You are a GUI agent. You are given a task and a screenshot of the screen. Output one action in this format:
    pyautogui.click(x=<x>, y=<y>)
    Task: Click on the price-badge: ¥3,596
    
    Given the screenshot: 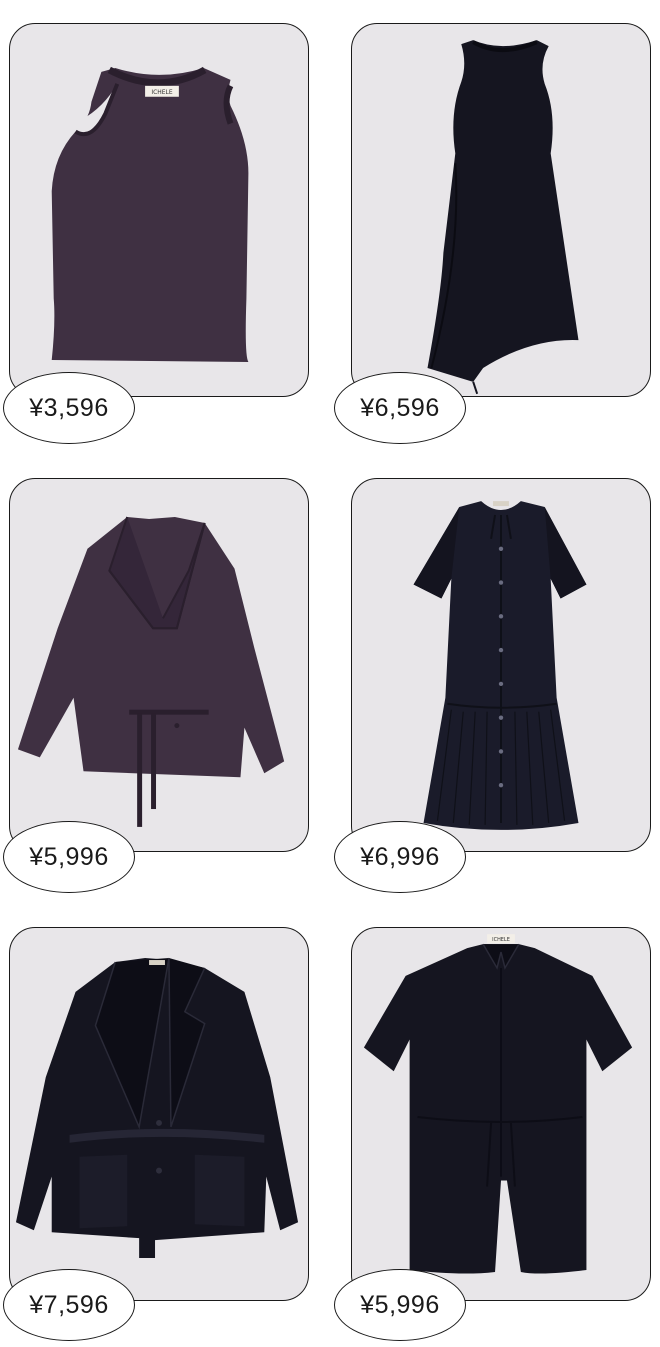 What is the action you would take?
    pyautogui.click(x=69, y=408)
    